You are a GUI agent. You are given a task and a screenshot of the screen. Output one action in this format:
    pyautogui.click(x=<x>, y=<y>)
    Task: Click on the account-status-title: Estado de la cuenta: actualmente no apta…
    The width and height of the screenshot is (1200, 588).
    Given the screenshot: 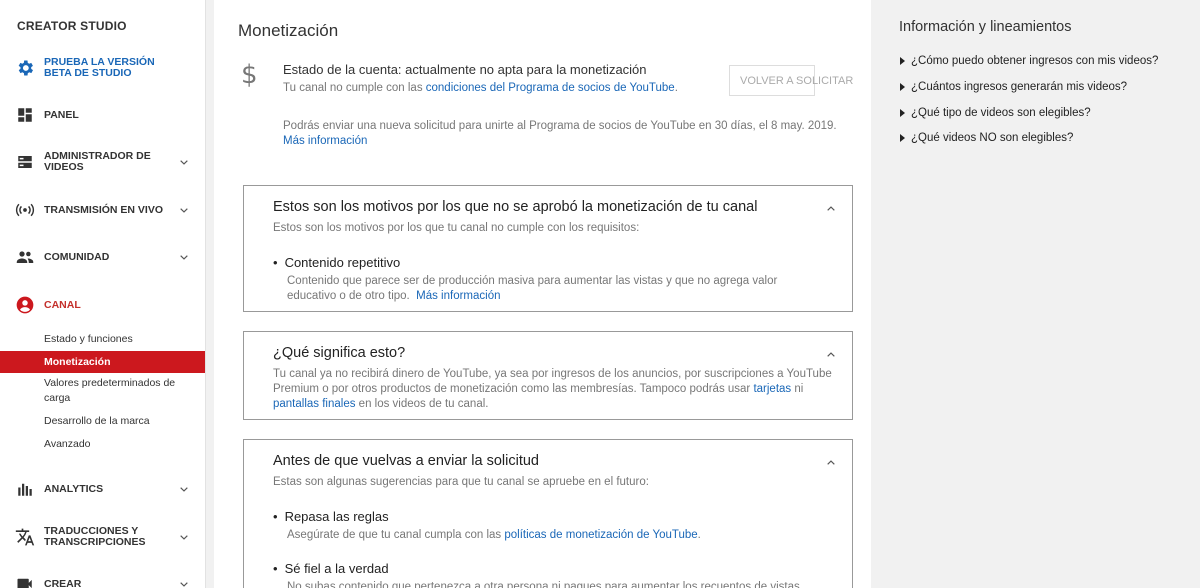 What is the action you would take?
    pyautogui.click(x=465, y=69)
    